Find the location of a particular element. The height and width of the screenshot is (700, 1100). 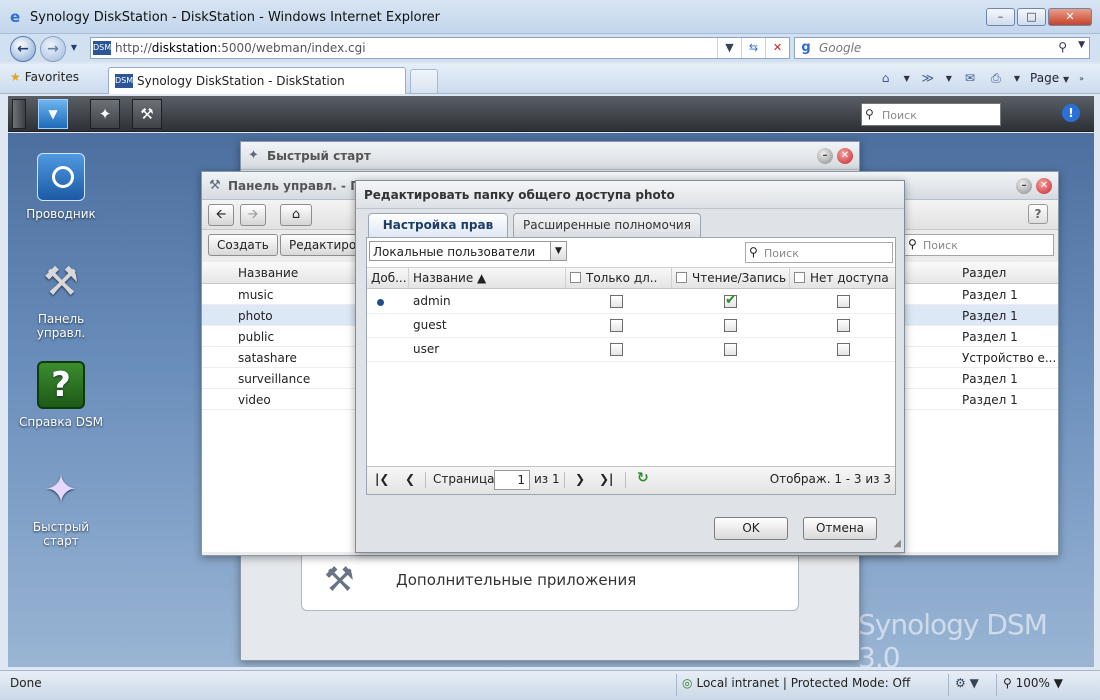

back-button: ← is located at coordinates (23, 49).